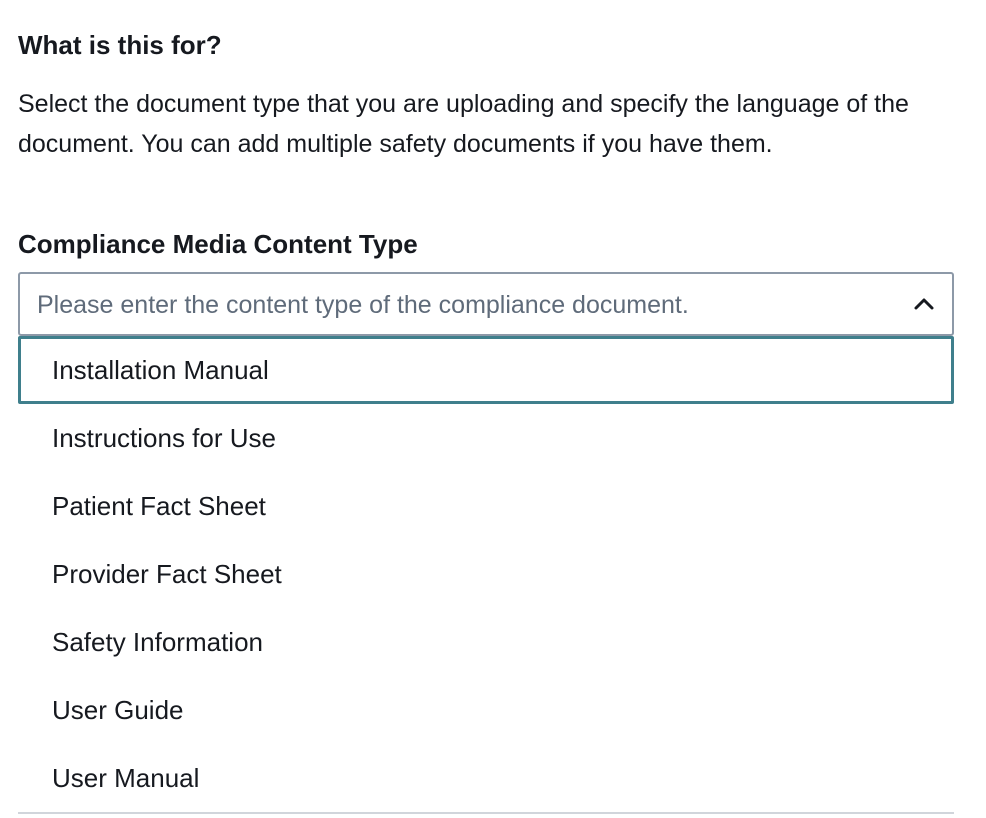 Image resolution: width=986 pixels, height=818 pixels. What do you see at coordinates (120, 45) in the screenshot?
I see `section-heading: What is this for?` at bounding box center [120, 45].